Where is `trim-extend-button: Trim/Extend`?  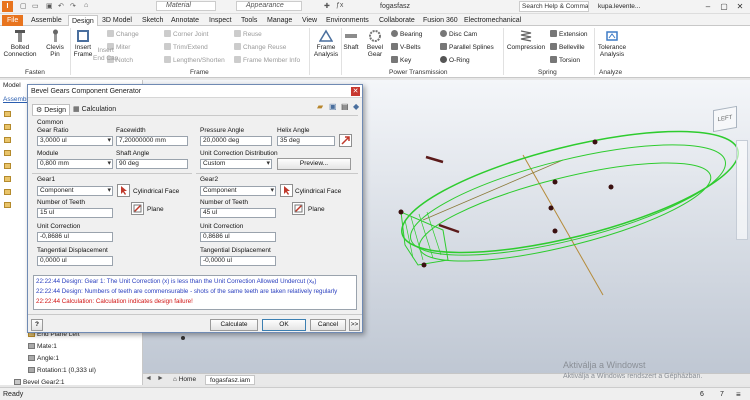 trim-extend-button: Trim/Extend is located at coordinates (186, 47).